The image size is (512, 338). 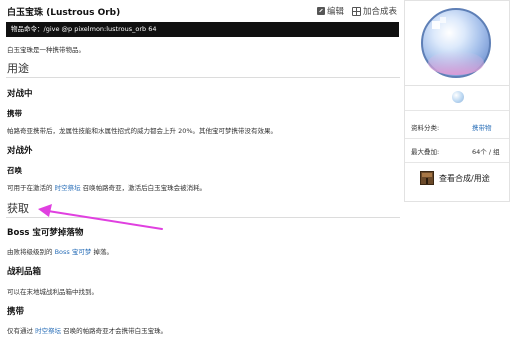 I want to click on category-label: 资料分类:, so click(x=425, y=128).